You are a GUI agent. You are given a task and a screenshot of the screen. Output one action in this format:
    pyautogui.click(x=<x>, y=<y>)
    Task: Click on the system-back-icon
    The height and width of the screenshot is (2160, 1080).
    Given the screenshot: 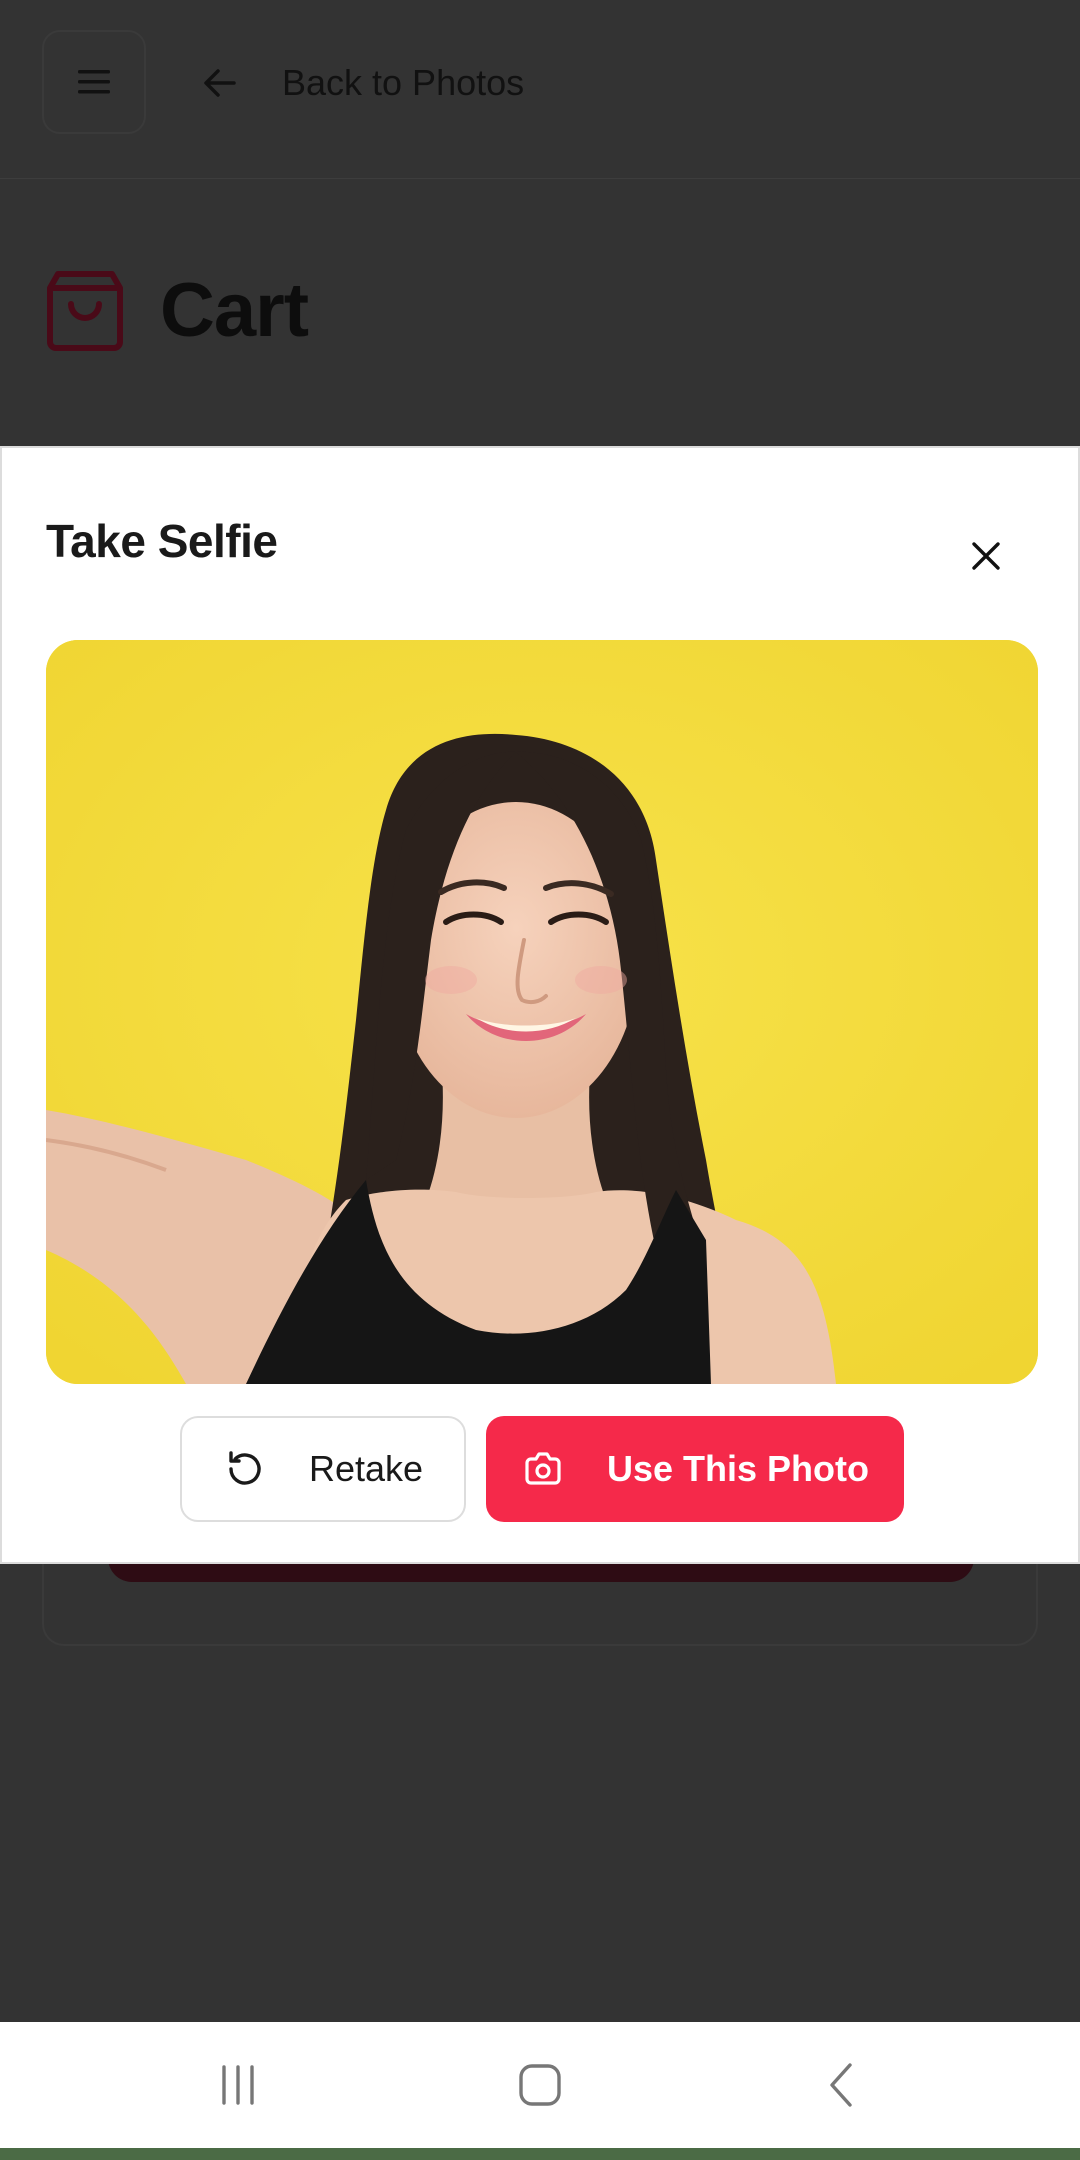 What is the action you would take?
    pyautogui.click(x=841, y=2085)
    